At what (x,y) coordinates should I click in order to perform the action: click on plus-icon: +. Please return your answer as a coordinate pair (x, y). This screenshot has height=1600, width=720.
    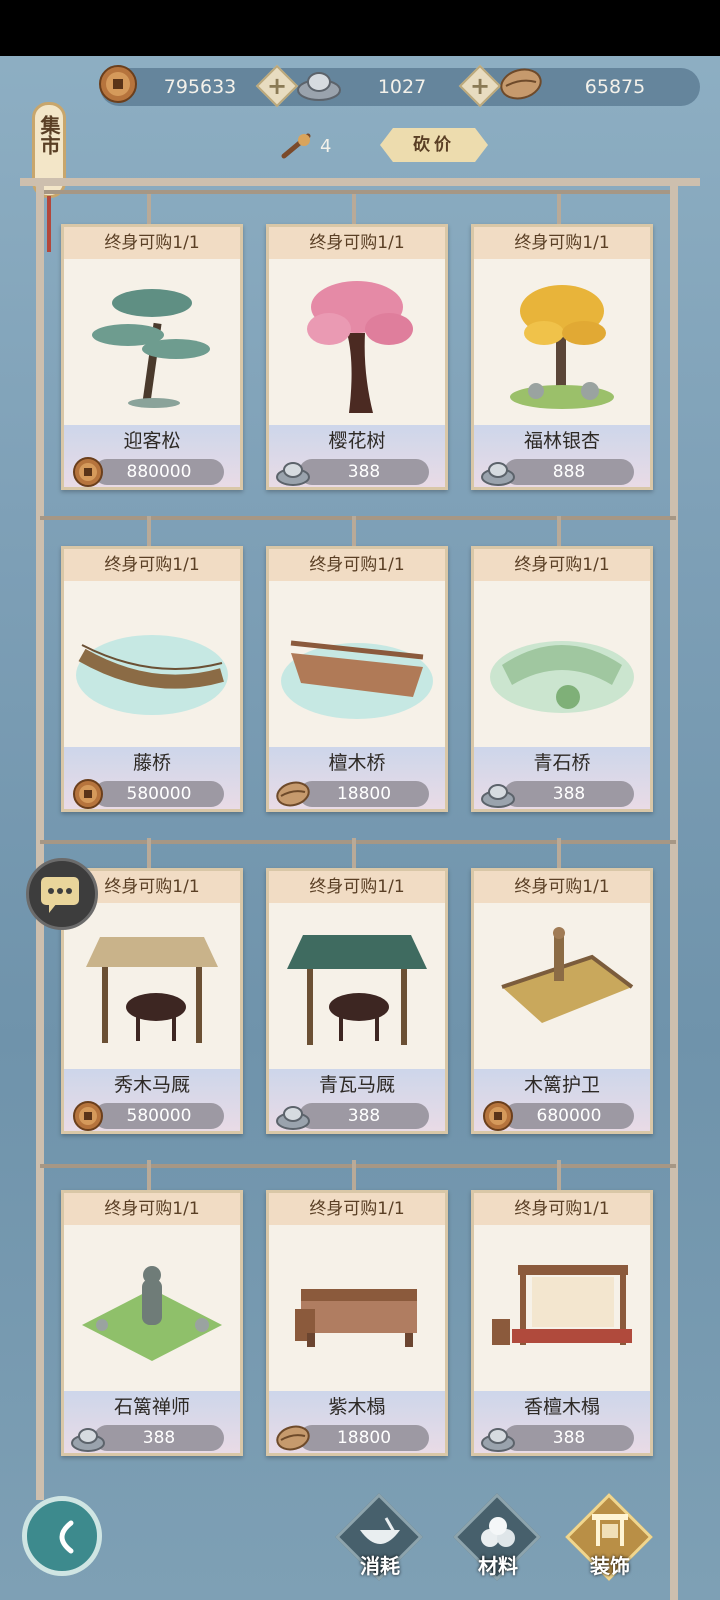
    Looking at the image, I should click on (480, 86).